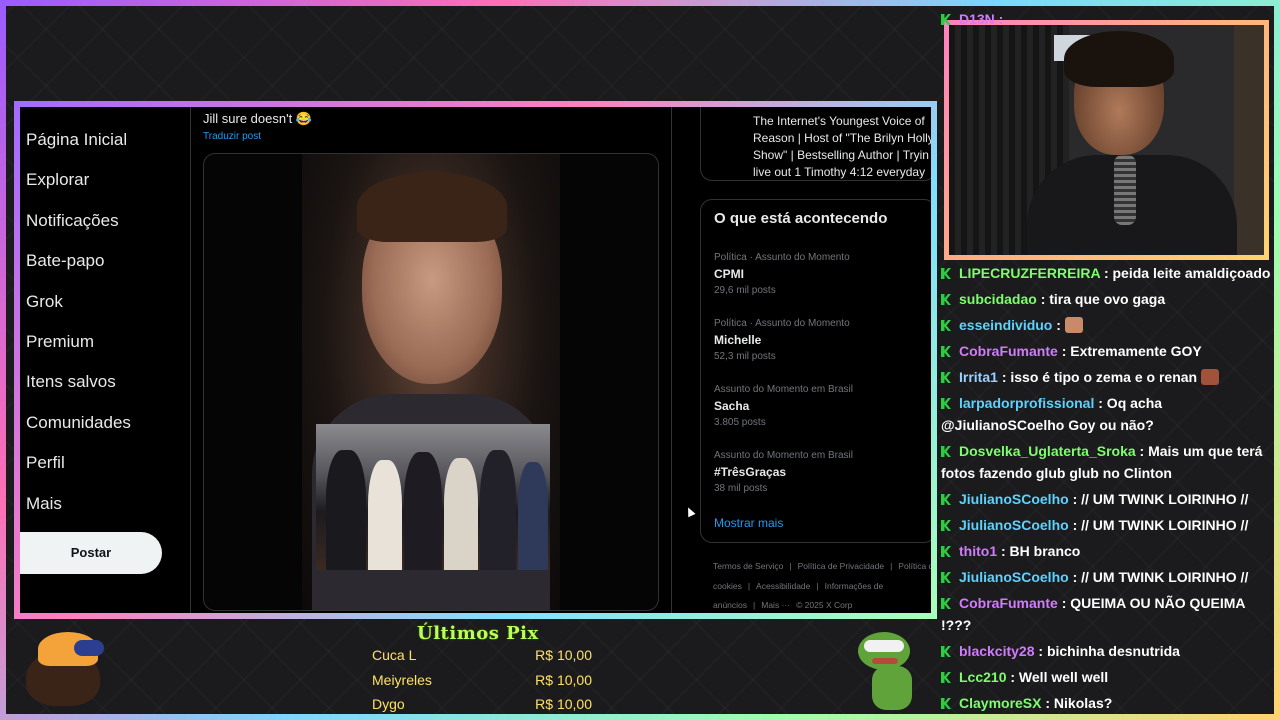  What do you see at coordinates (1131, 351) in the screenshot?
I see `chat-text: : Extremamente GOY` at bounding box center [1131, 351].